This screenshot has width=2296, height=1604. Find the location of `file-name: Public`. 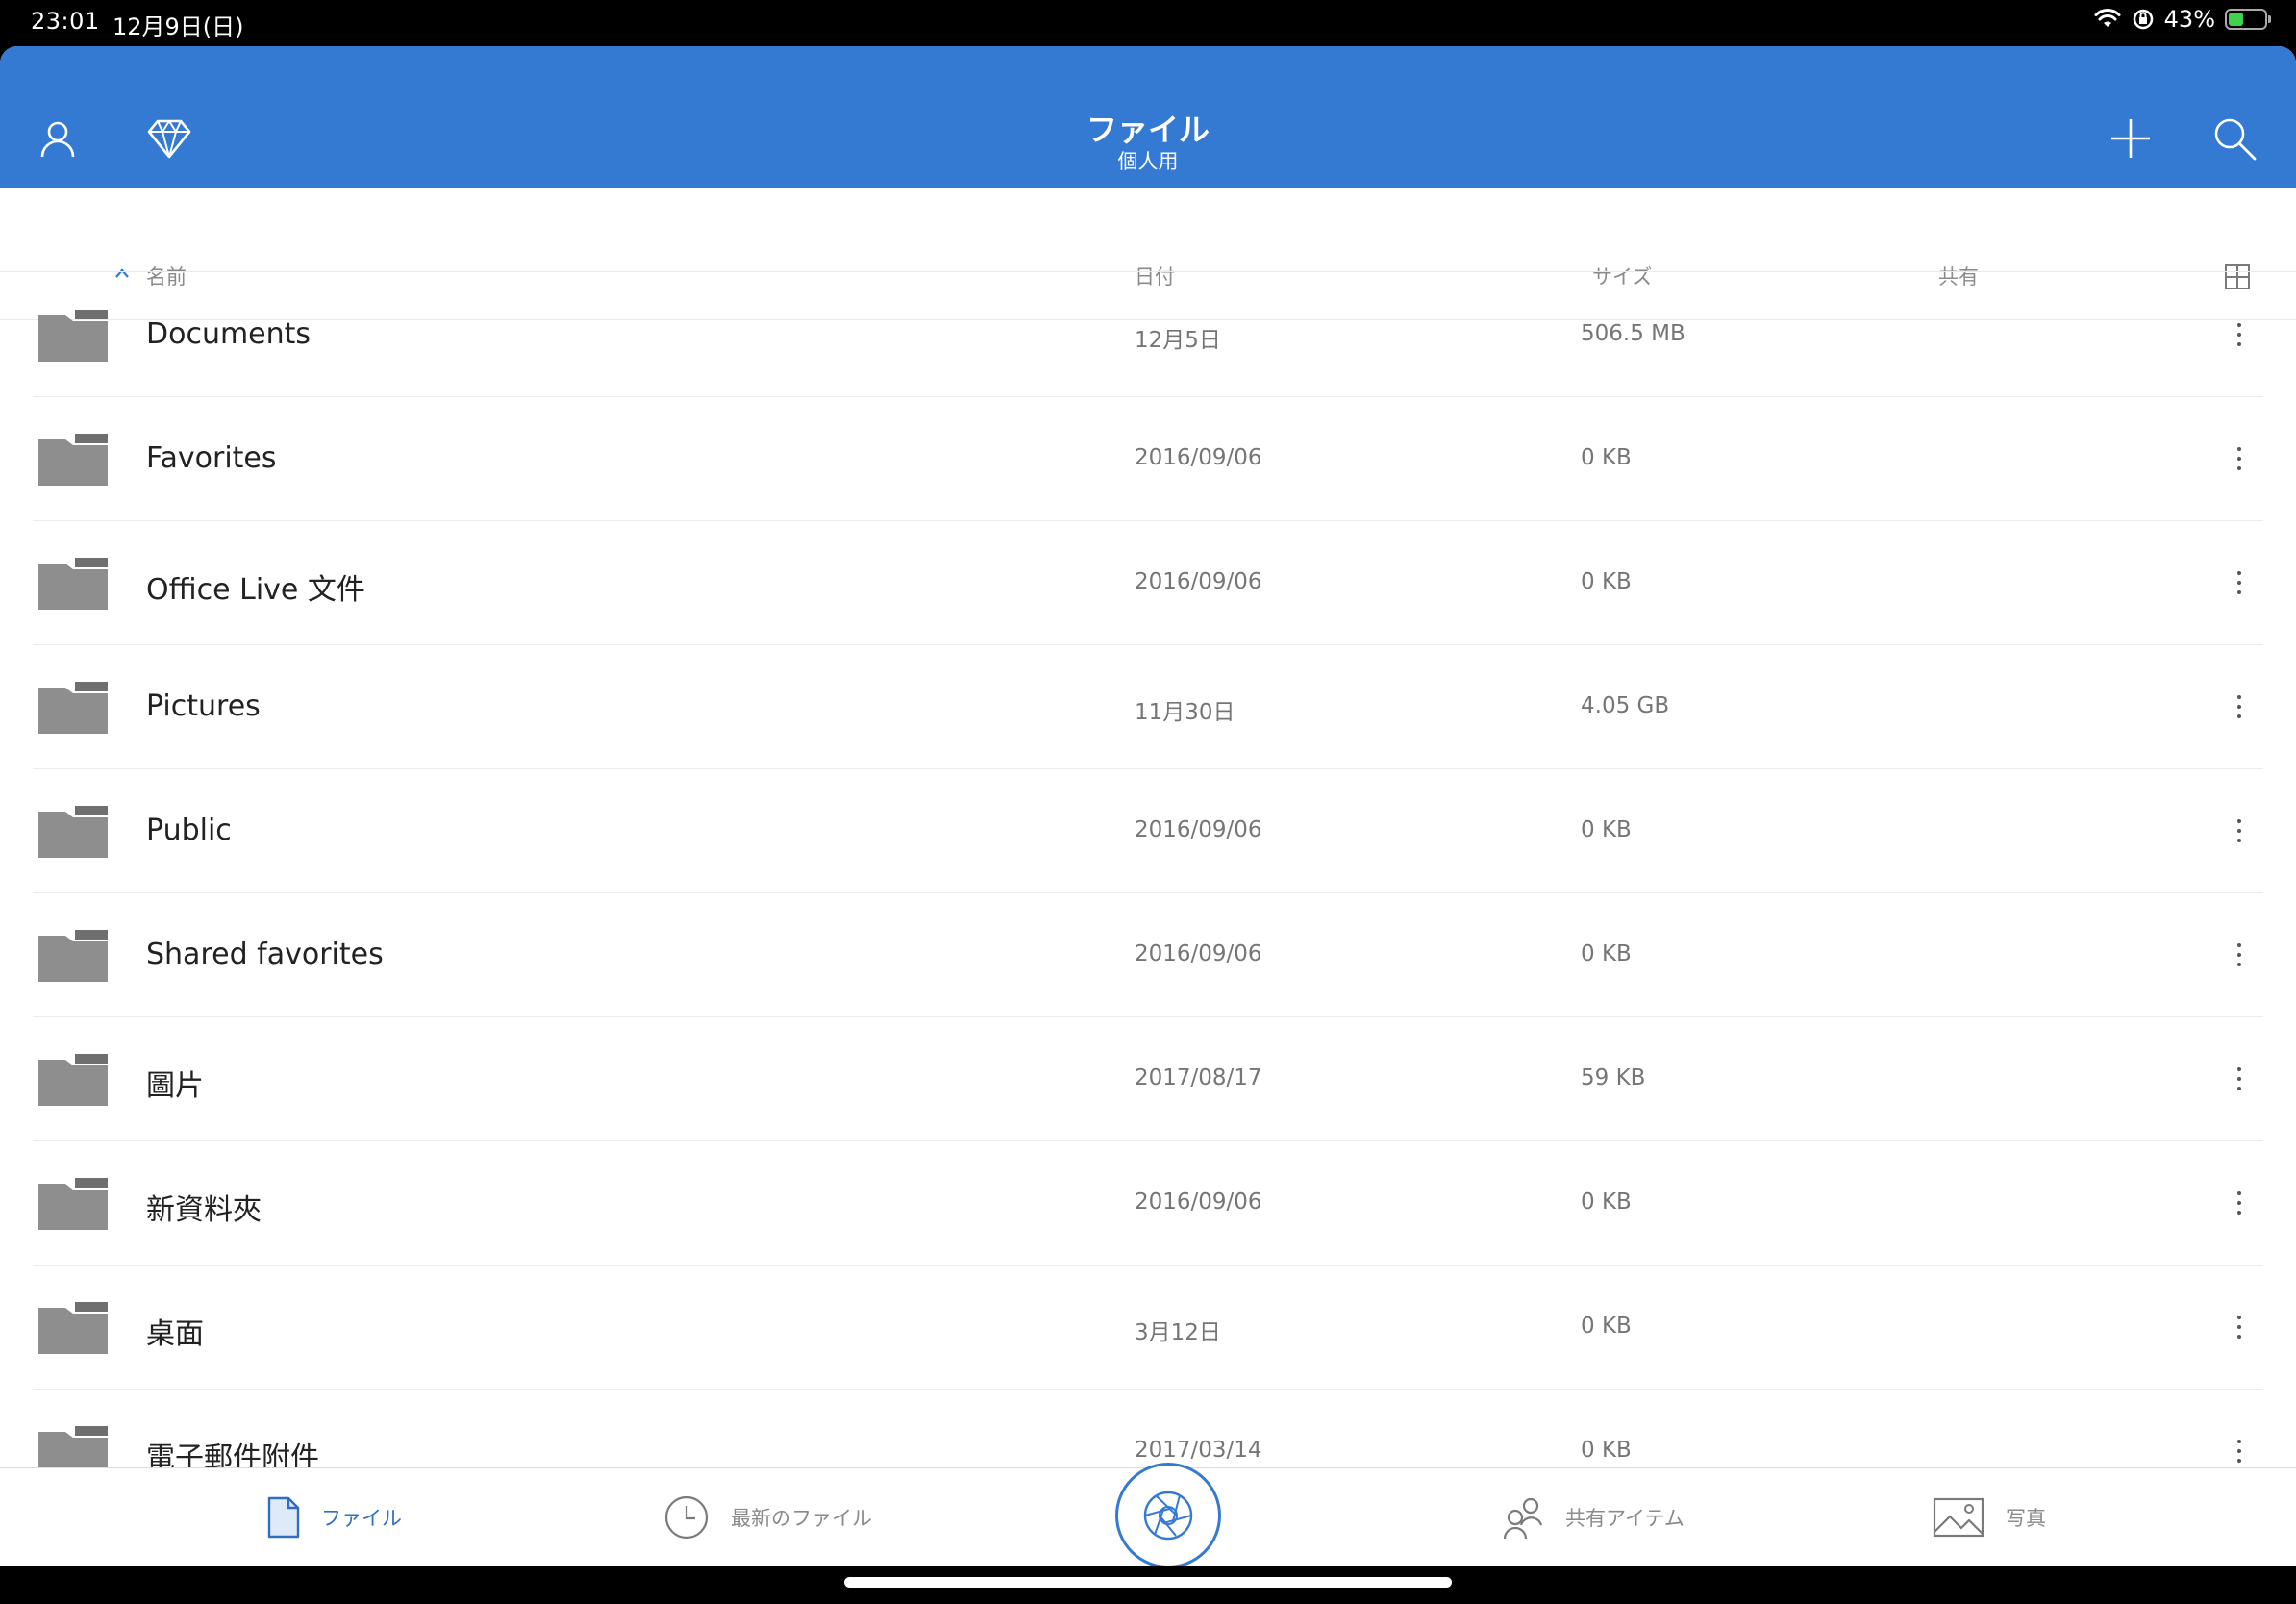

file-name: Public is located at coordinates (189, 830).